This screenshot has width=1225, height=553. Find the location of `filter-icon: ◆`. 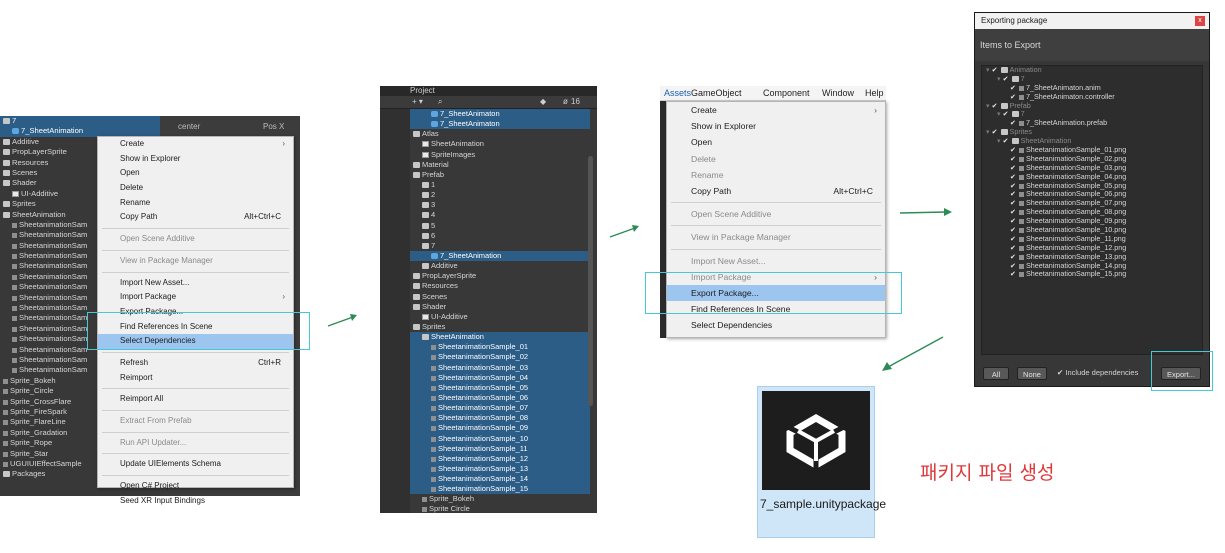

filter-icon: ◆ is located at coordinates (543, 101).